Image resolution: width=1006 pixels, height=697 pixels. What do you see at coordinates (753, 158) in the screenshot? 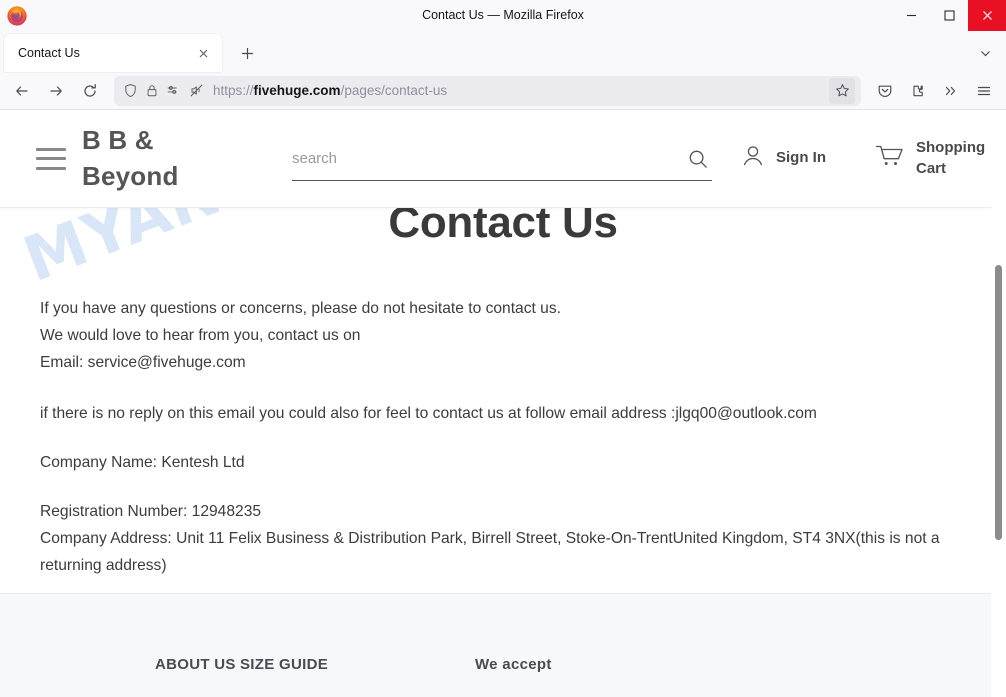
I see `user-icon` at bounding box center [753, 158].